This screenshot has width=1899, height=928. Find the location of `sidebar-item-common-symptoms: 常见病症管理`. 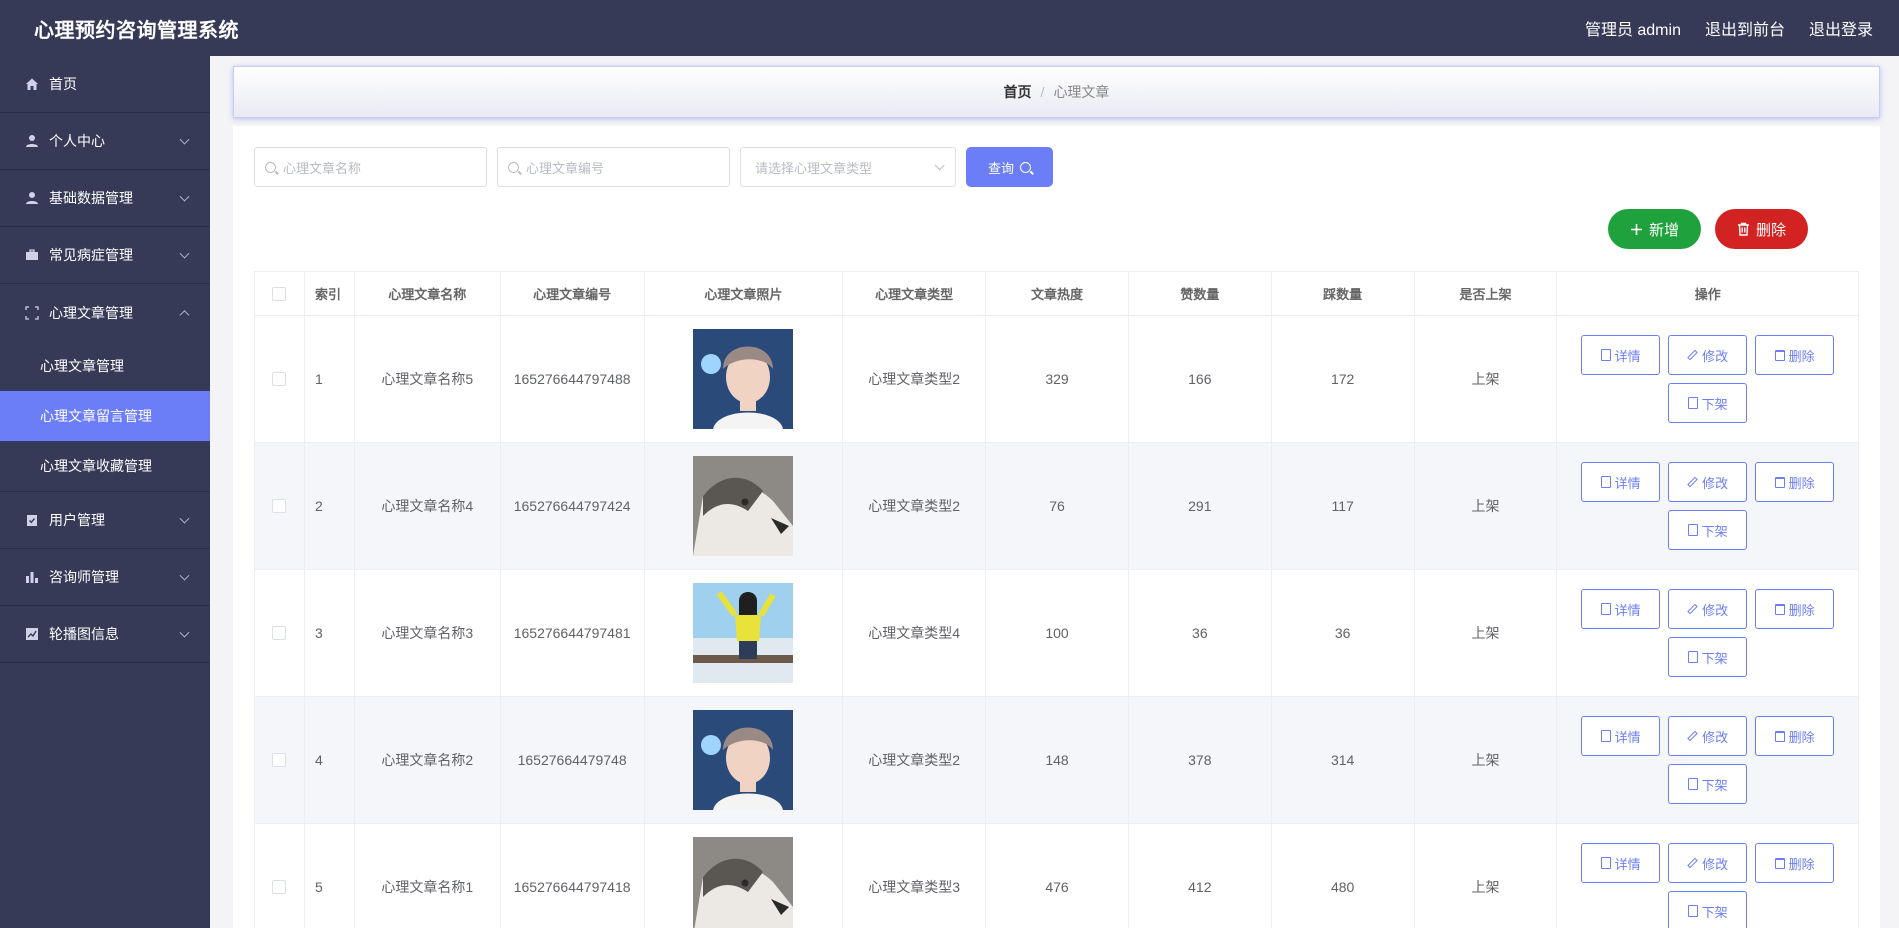

sidebar-item-common-symptoms: 常见病症管理 is located at coordinates (105, 255).